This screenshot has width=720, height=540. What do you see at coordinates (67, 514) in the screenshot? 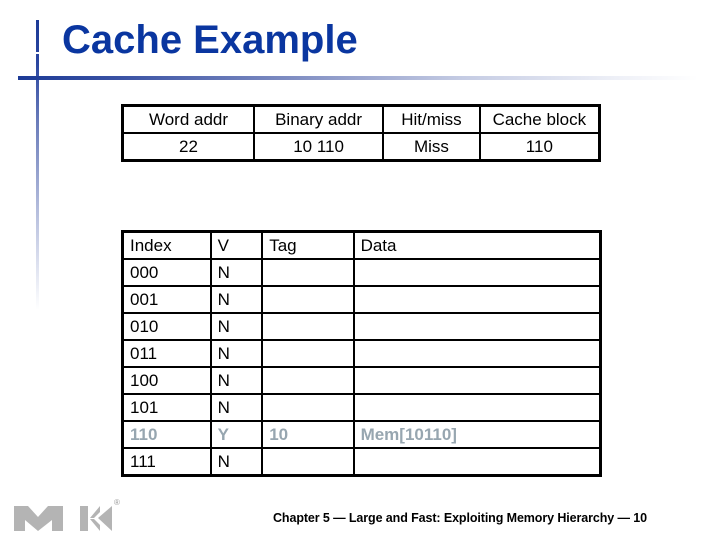
I see `morgan-kaufmann-logo-icon: ®` at bounding box center [67, 514].